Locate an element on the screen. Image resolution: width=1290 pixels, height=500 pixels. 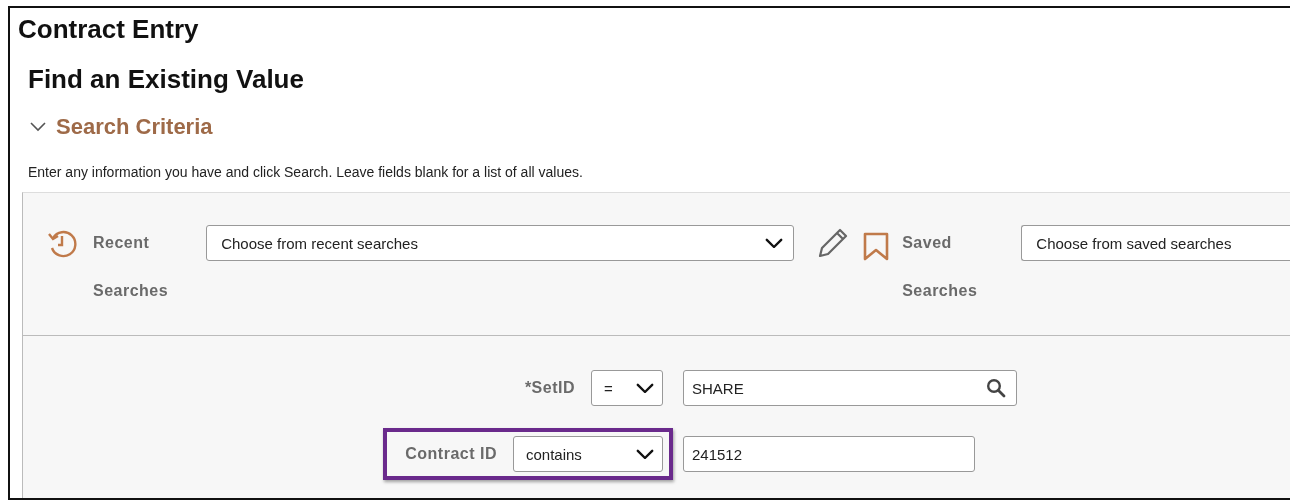
bookmark-icon is located at coordinates (876, 247).